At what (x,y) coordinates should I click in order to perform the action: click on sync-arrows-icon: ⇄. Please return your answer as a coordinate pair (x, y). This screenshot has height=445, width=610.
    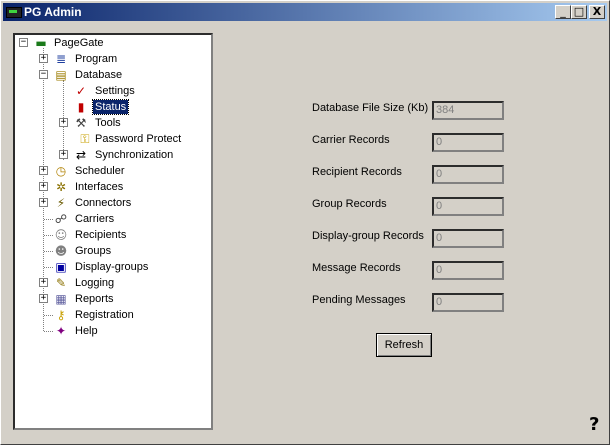
    Looking at the image, I should click on (81, 155).